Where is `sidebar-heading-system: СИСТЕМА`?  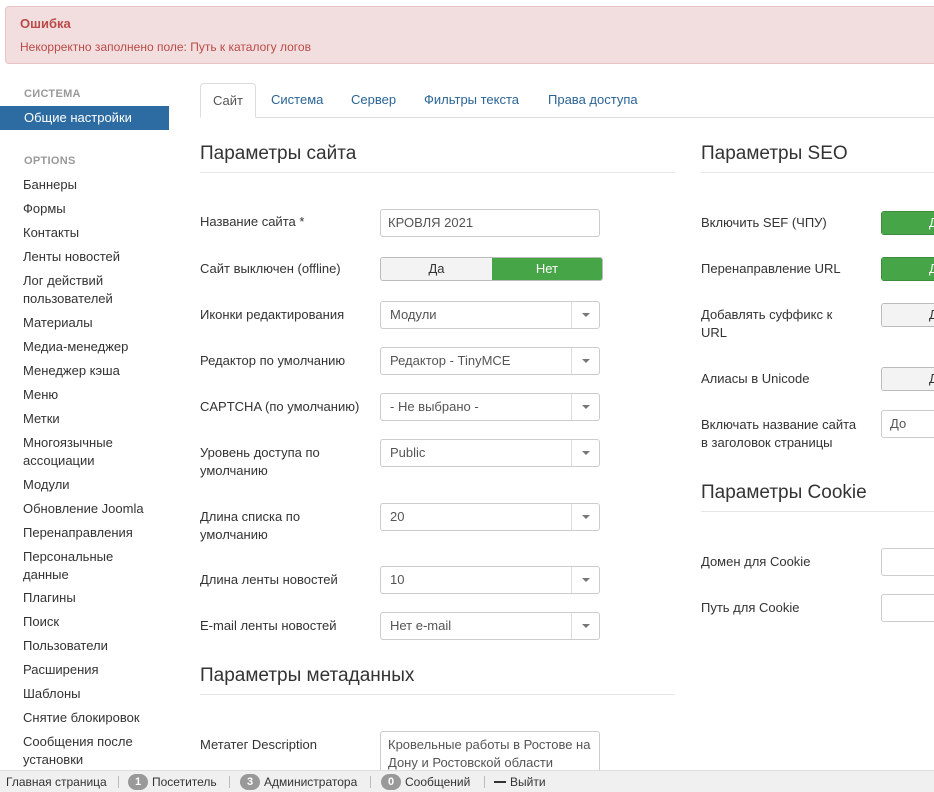
sidebar-heading-system: СИСТЕМА is located at coordinates (52, 94).